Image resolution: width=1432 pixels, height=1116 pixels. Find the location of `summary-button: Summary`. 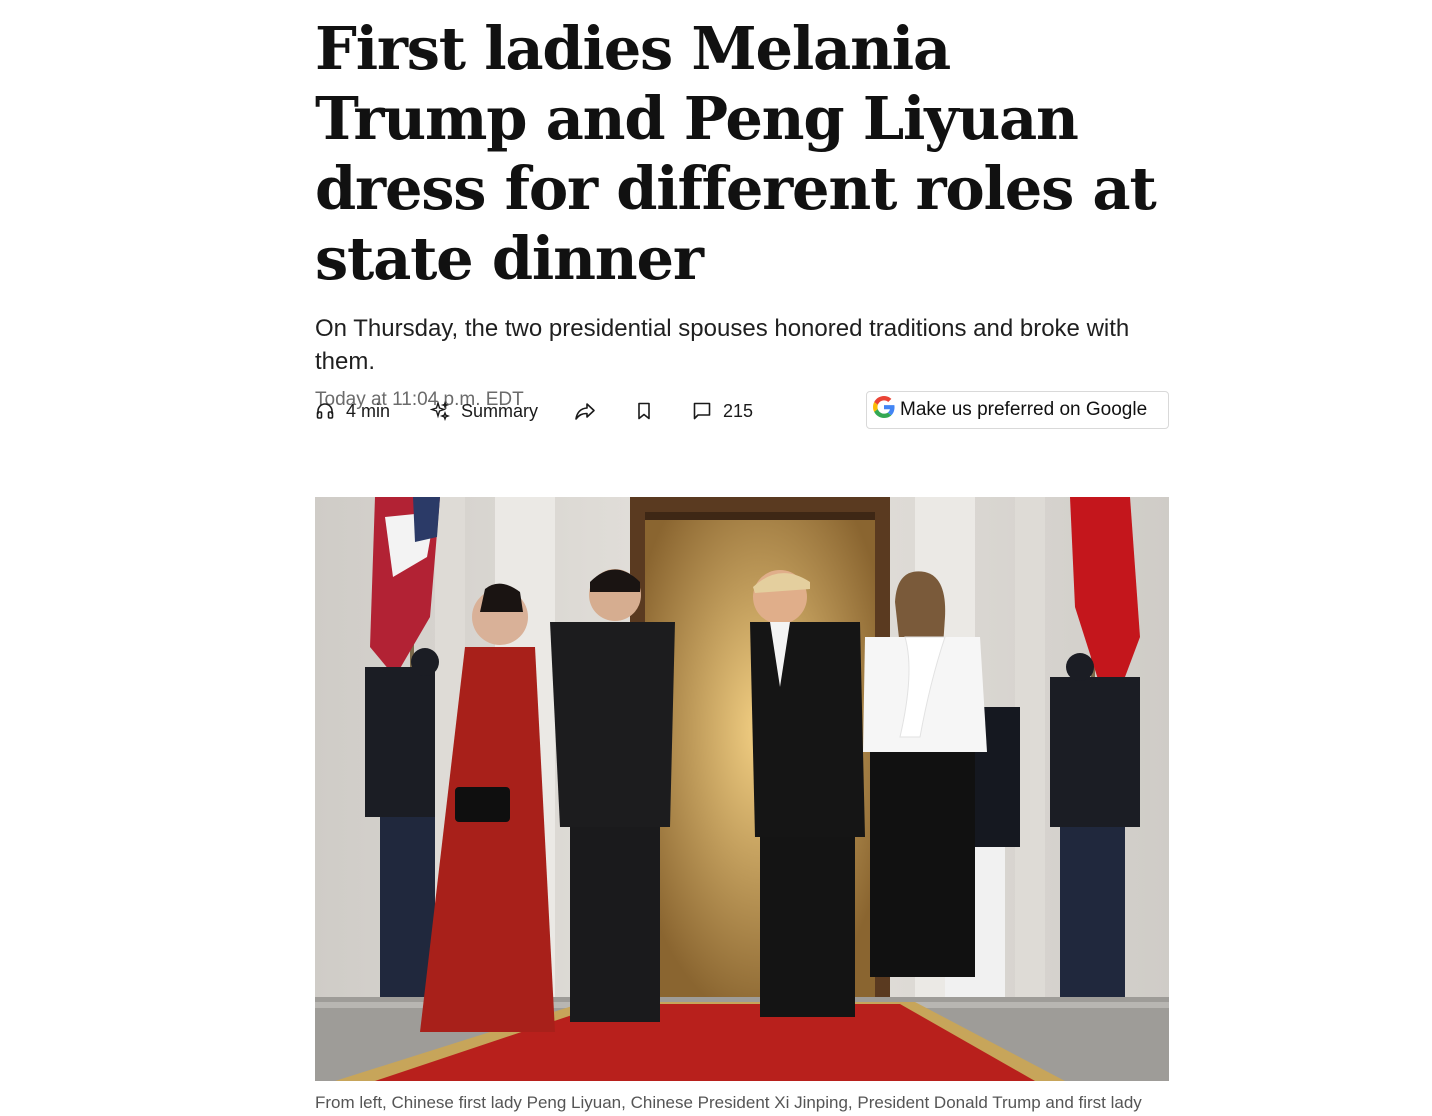

summary-button: Summary is located at coordinates (484, 411).